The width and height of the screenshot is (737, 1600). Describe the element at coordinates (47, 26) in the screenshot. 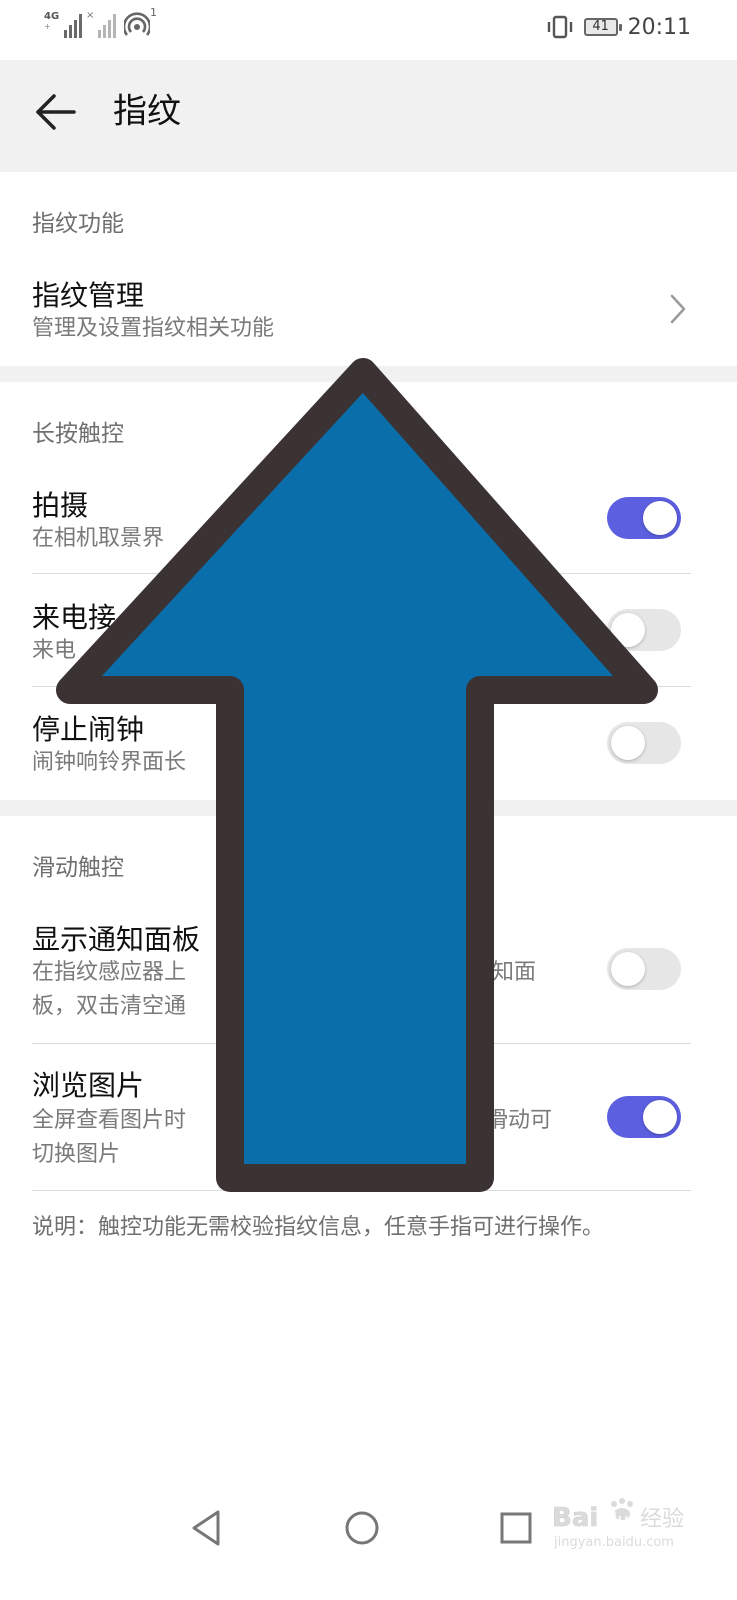

I see `network-sub: +` at that location.